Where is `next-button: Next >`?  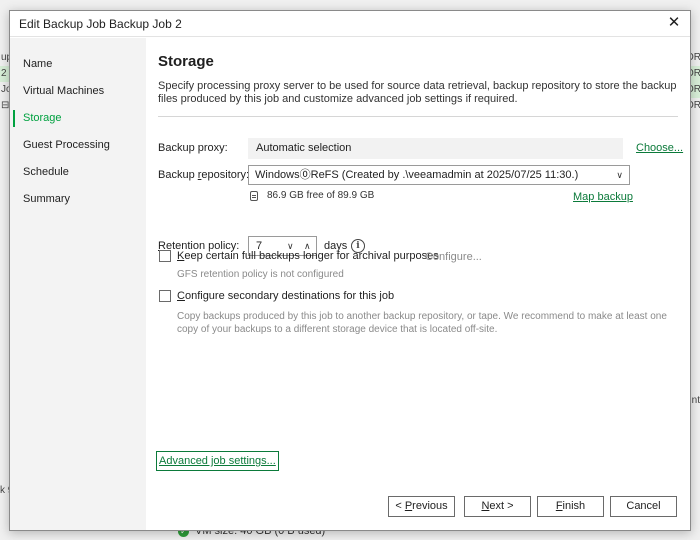
next-button: Next > is located at coordinates (497, 506).